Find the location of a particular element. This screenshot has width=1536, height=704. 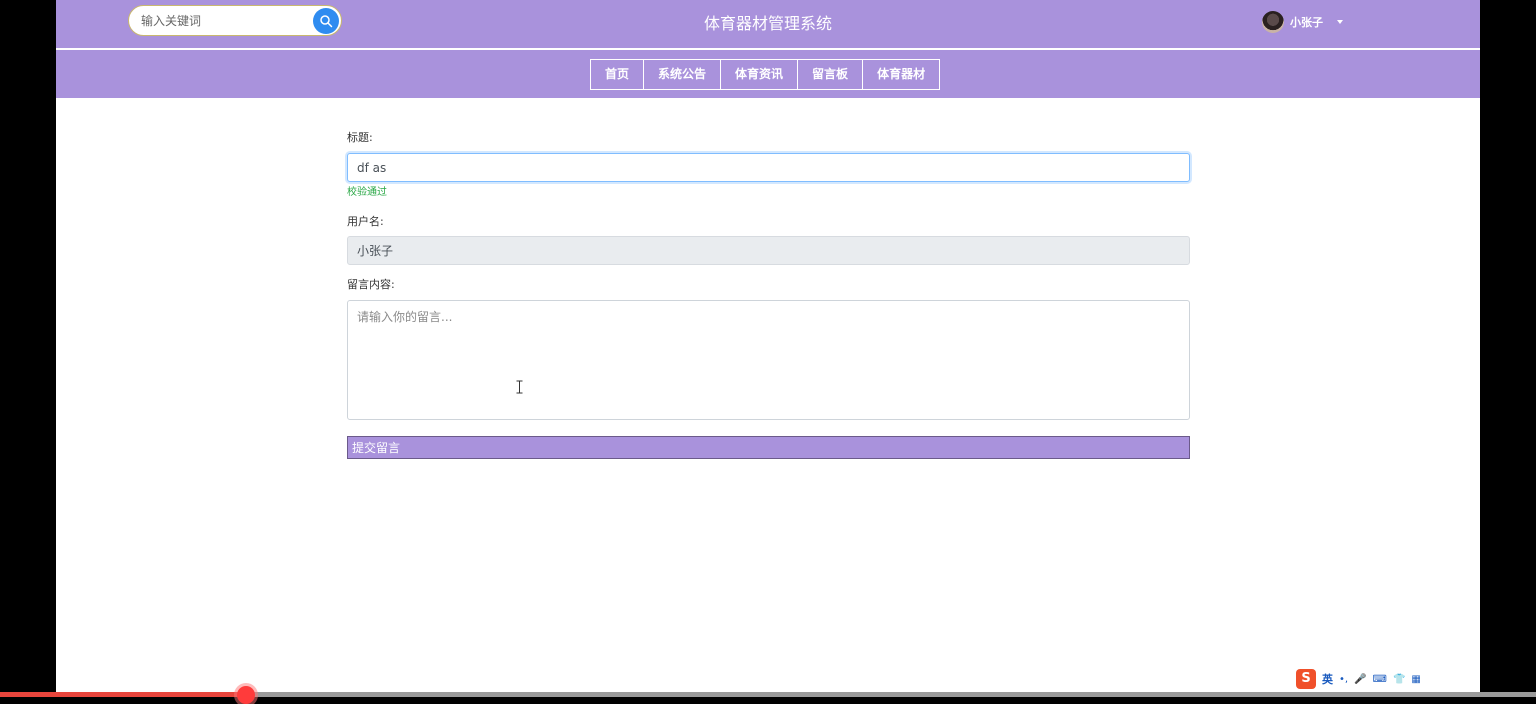

nav-item-announcements: 系统公告 is located at coordinates (682, 74).